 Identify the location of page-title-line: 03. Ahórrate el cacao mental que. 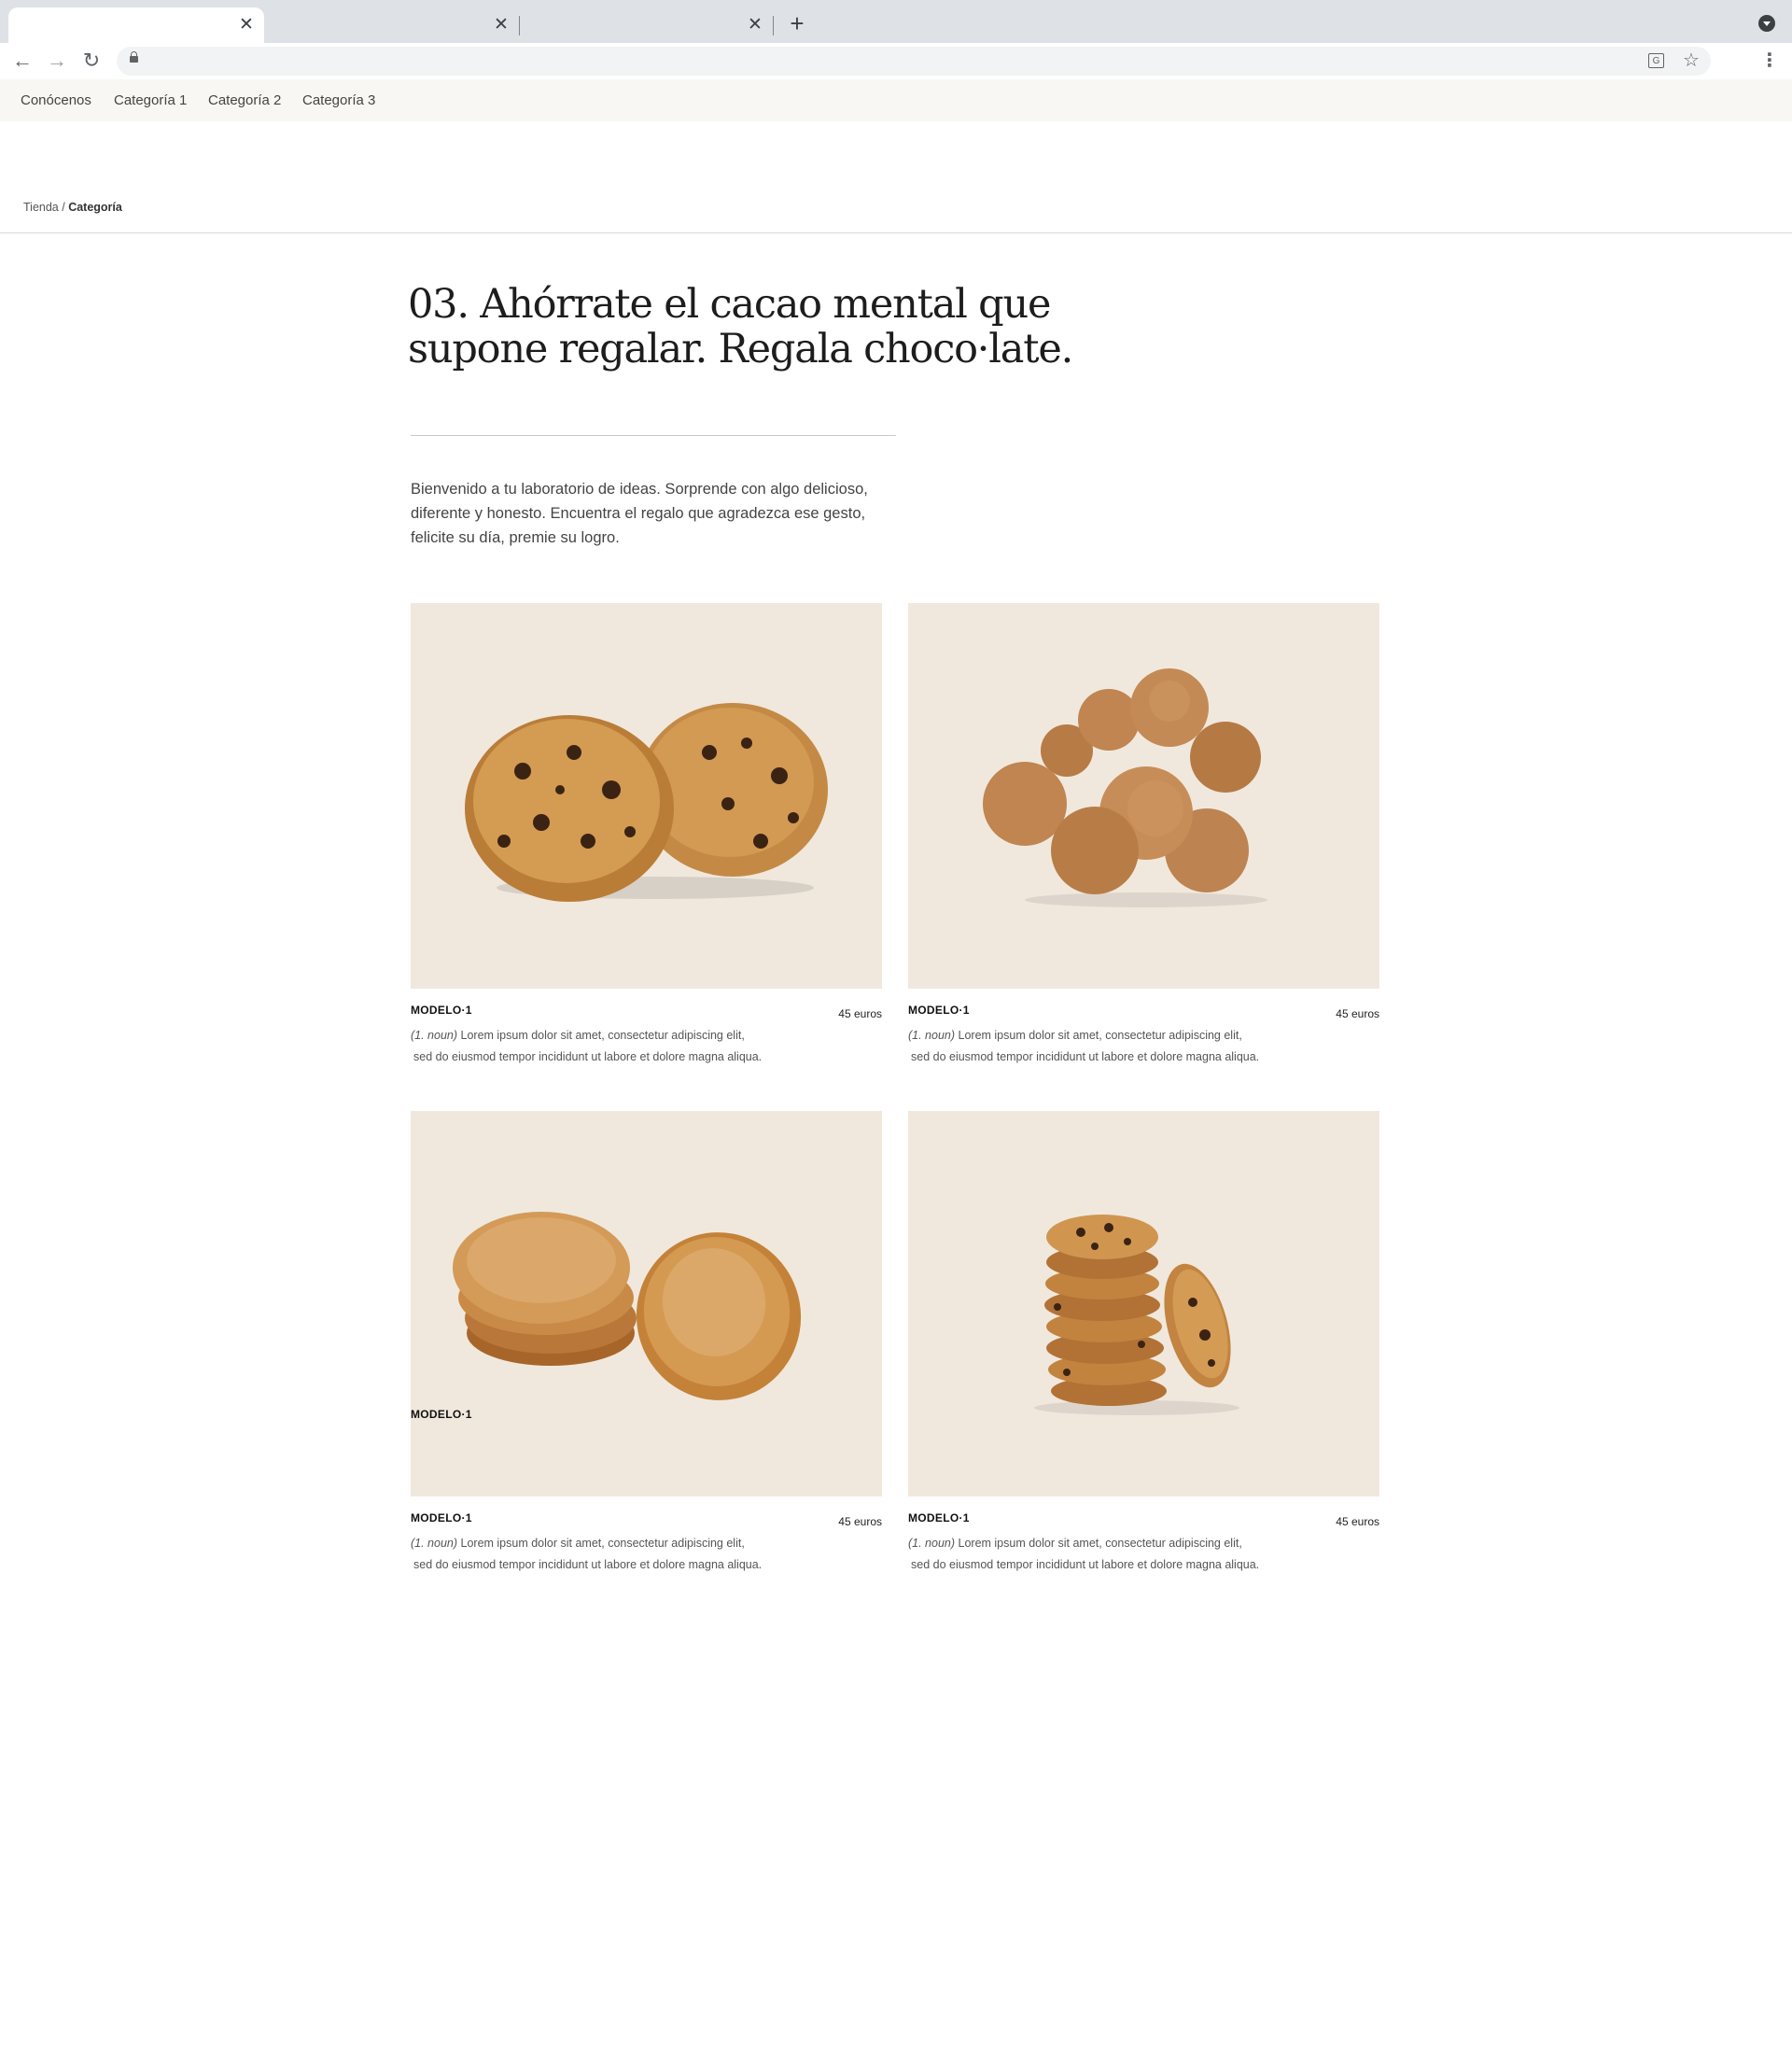
(729, 304).